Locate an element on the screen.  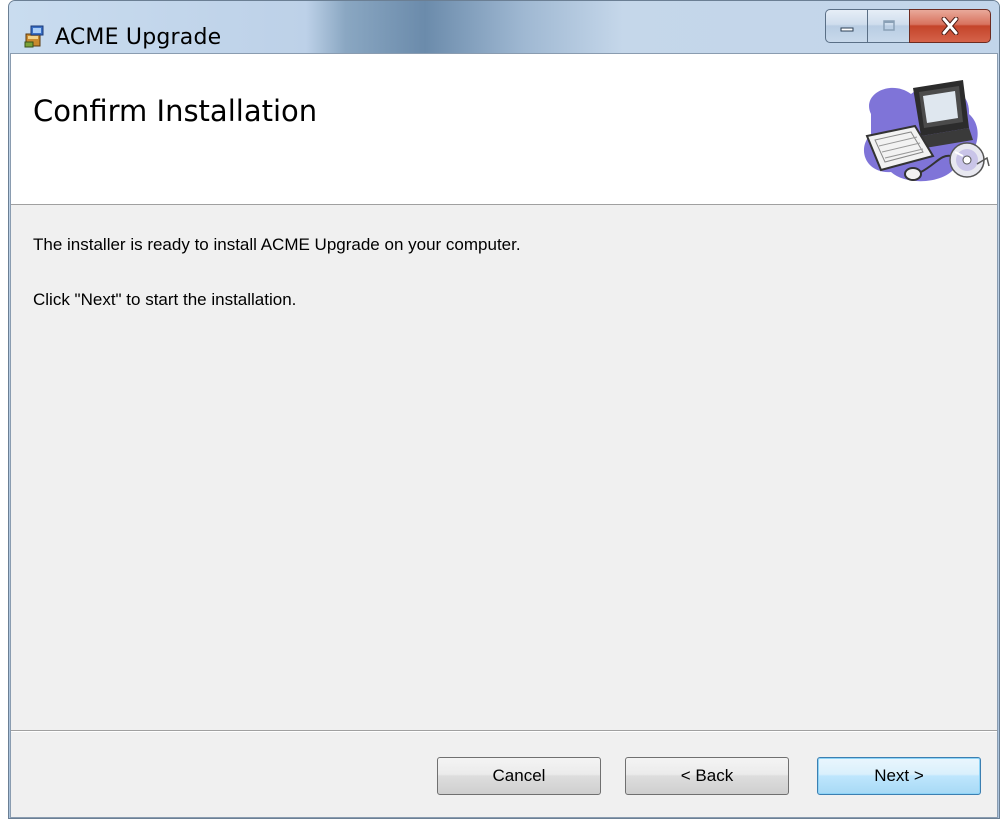
close-button is located at coordinates (950, 26).